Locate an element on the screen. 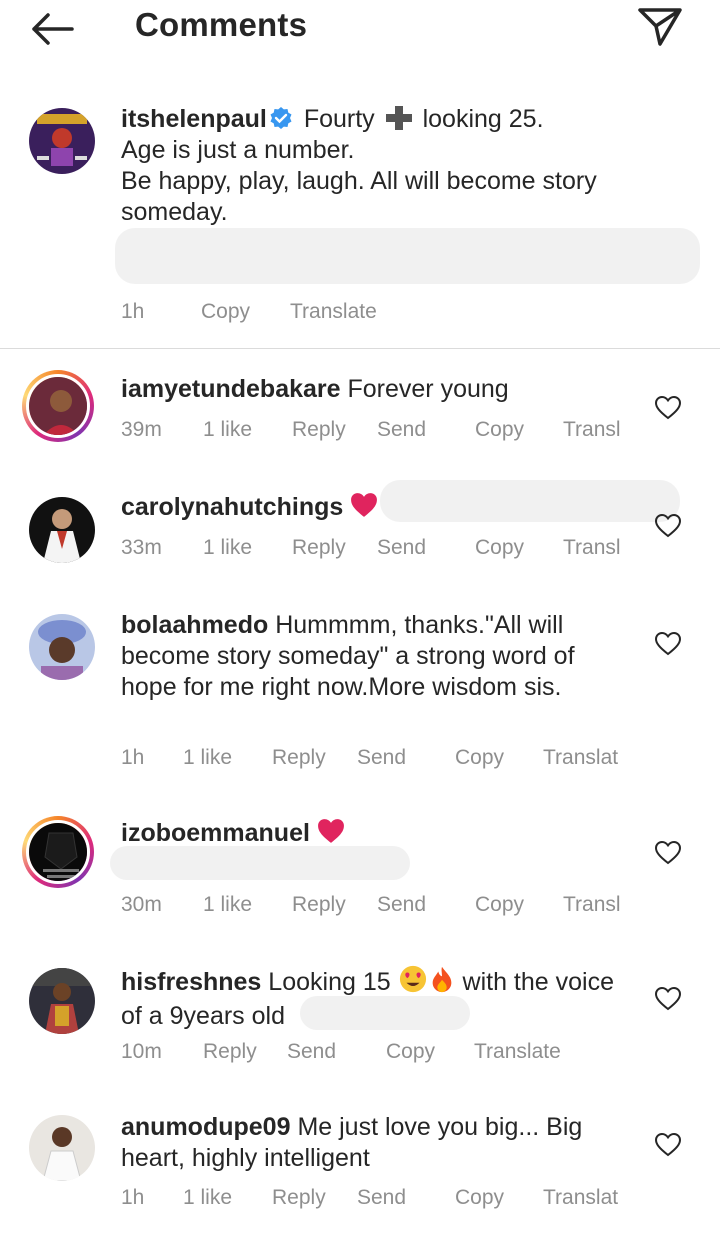  comment-1-actions: 39m 1 like Reply Send Copy Transl is located at coordinates (381, 431).